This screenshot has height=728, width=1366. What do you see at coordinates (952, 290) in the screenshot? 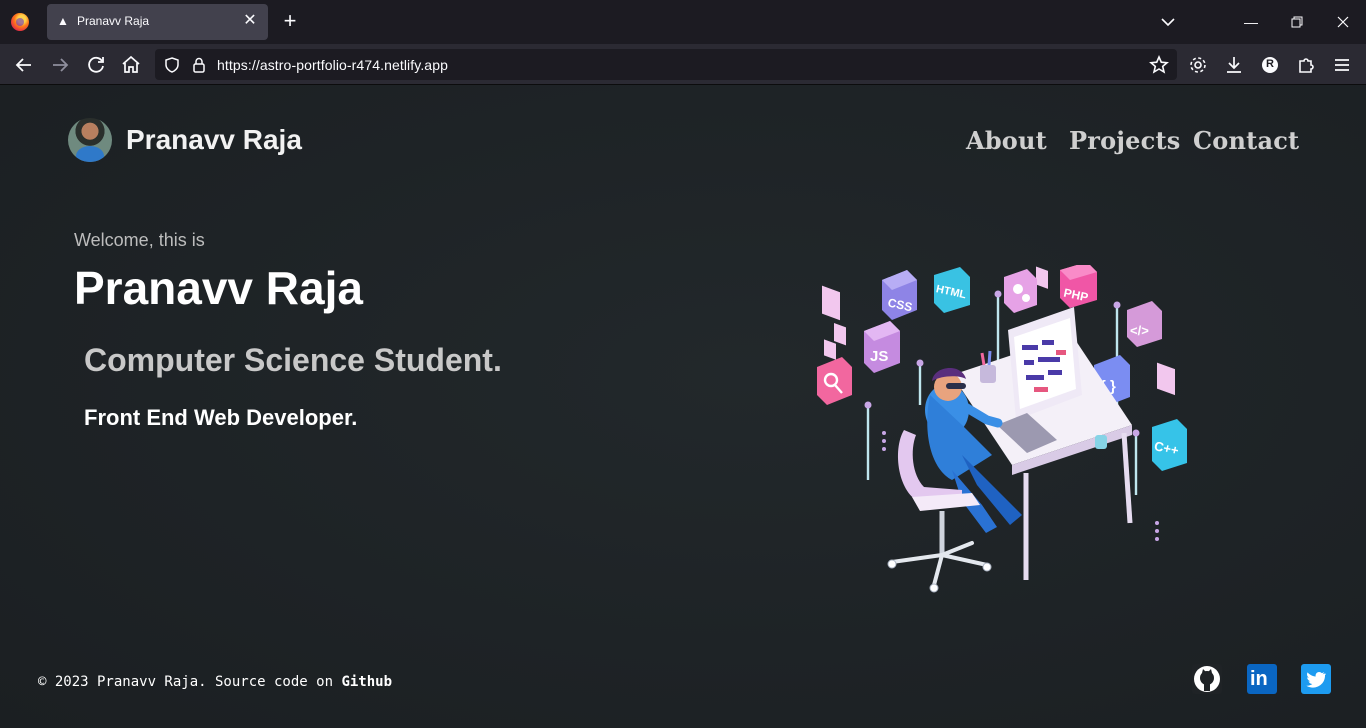
I see `html-cube-icon: HTML` at bounding box center [952, 290].